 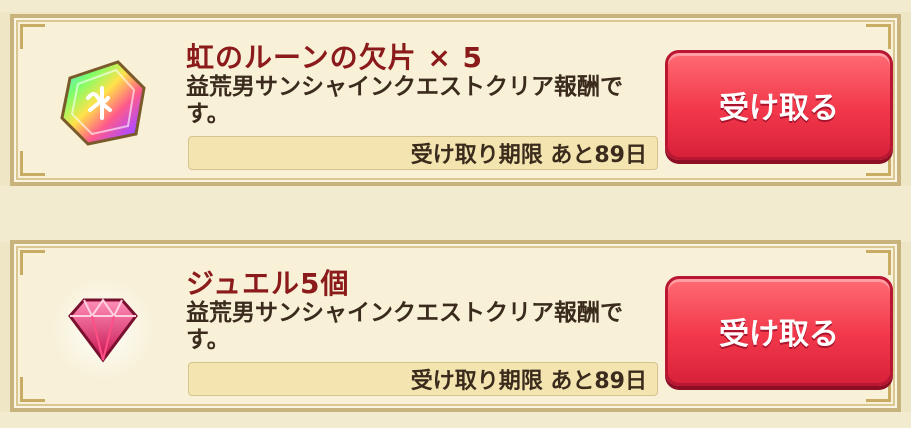 I want to click on rainbow-rune-fragment-icon, so click(x=103, y=103).